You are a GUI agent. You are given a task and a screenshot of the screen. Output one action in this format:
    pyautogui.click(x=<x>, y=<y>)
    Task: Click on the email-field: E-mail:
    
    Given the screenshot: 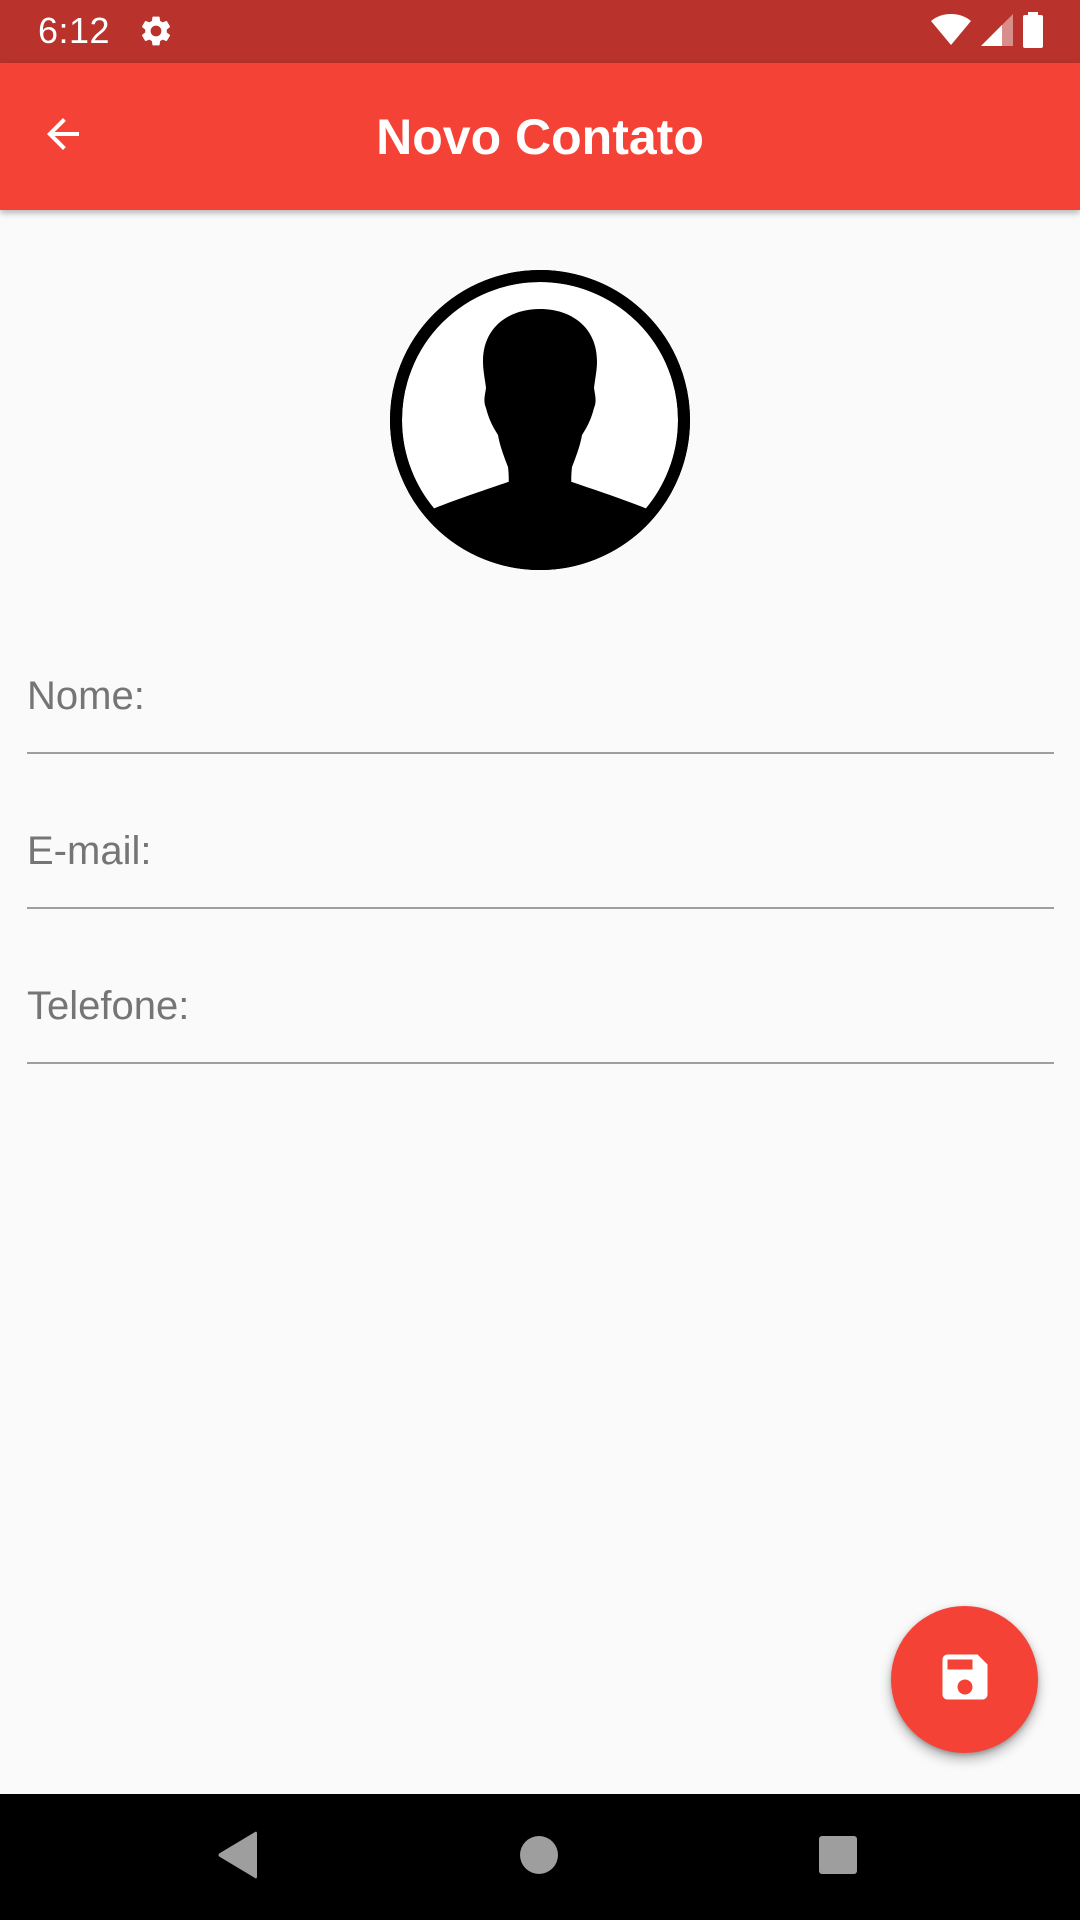 What is the action you would take?
    pyautogui.click(x=540, y=858)
    